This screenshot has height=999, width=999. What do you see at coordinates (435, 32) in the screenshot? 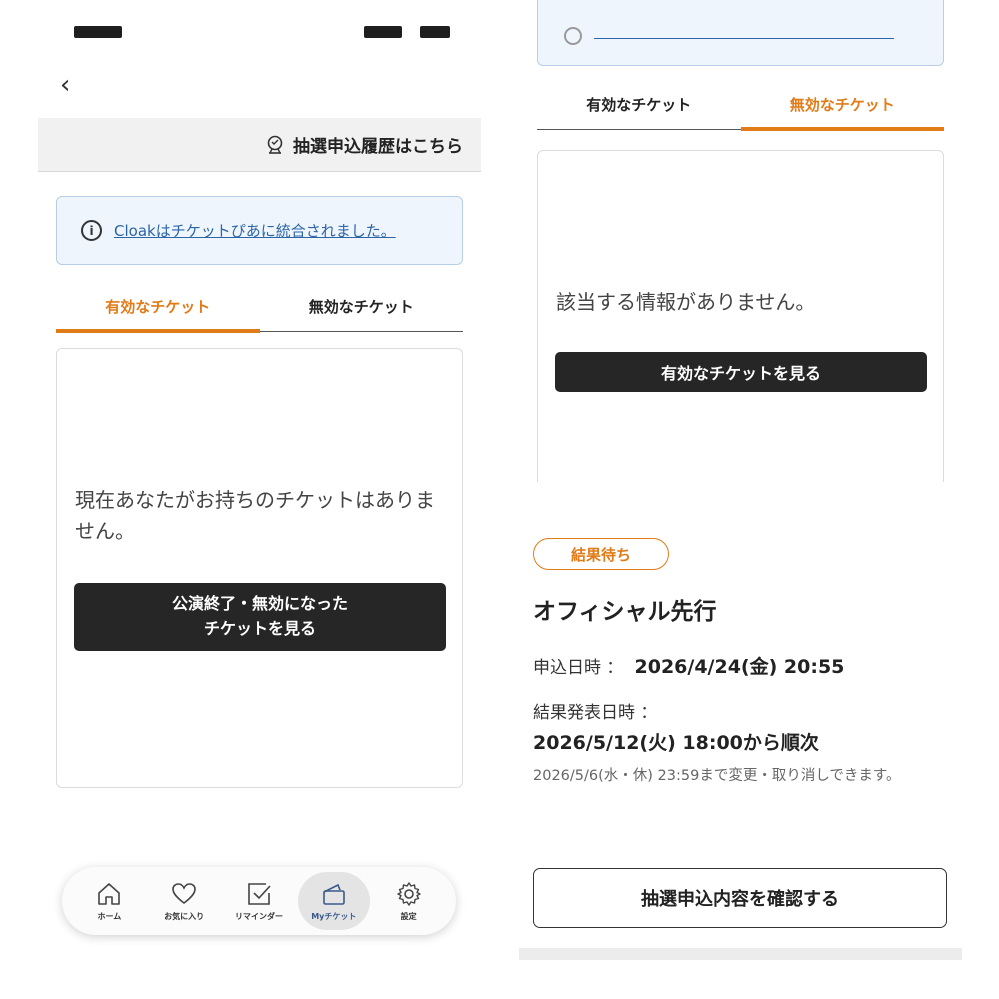
I see `status-bar-battery` at bounding box center [435, 32].